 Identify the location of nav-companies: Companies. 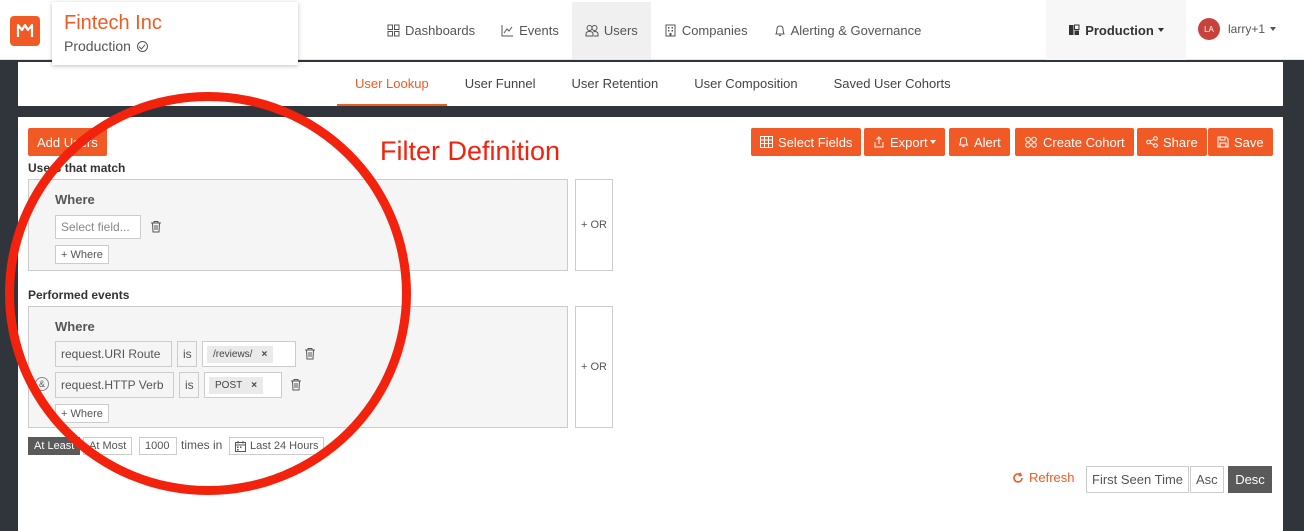
(706, 30).